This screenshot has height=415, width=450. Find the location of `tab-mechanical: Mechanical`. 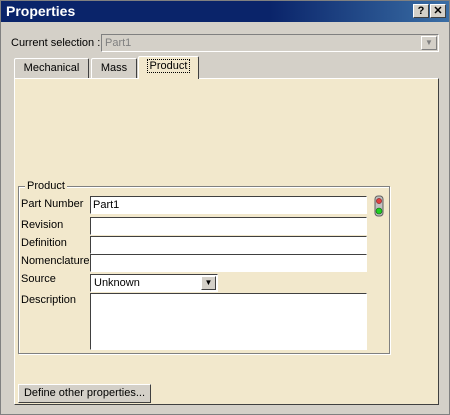

tab-mechanical: Mechanical is located at coordinates (51, 68).